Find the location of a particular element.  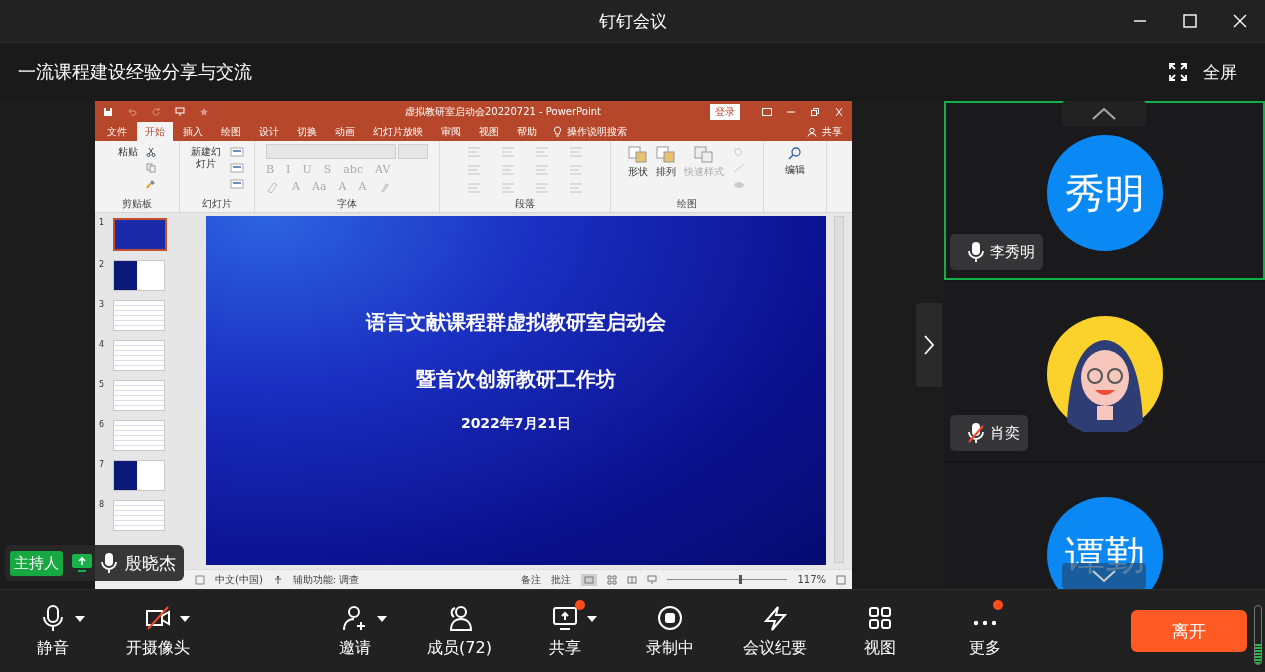

scrollbar is located at coordinates (839, 389).